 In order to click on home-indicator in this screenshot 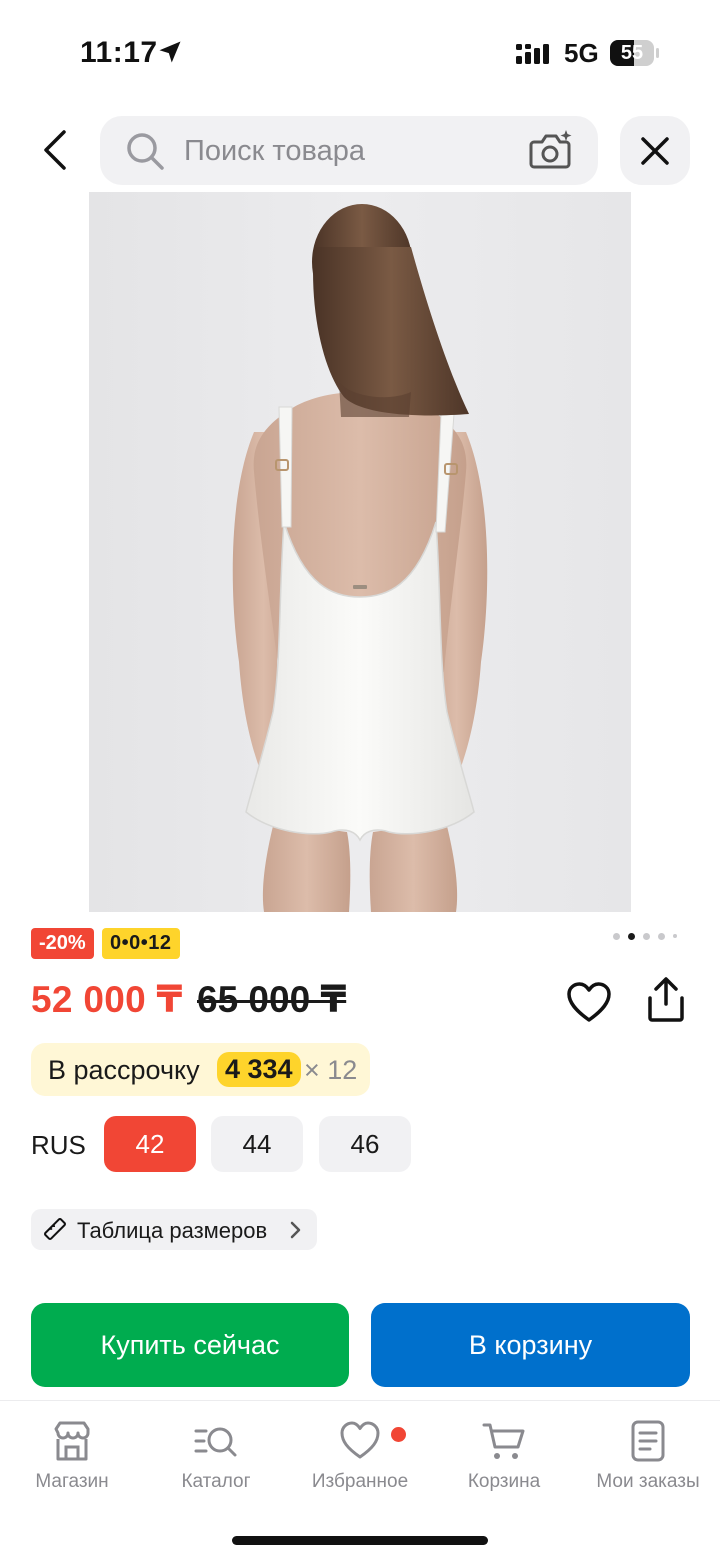, I will do `click(360, 1540)`.